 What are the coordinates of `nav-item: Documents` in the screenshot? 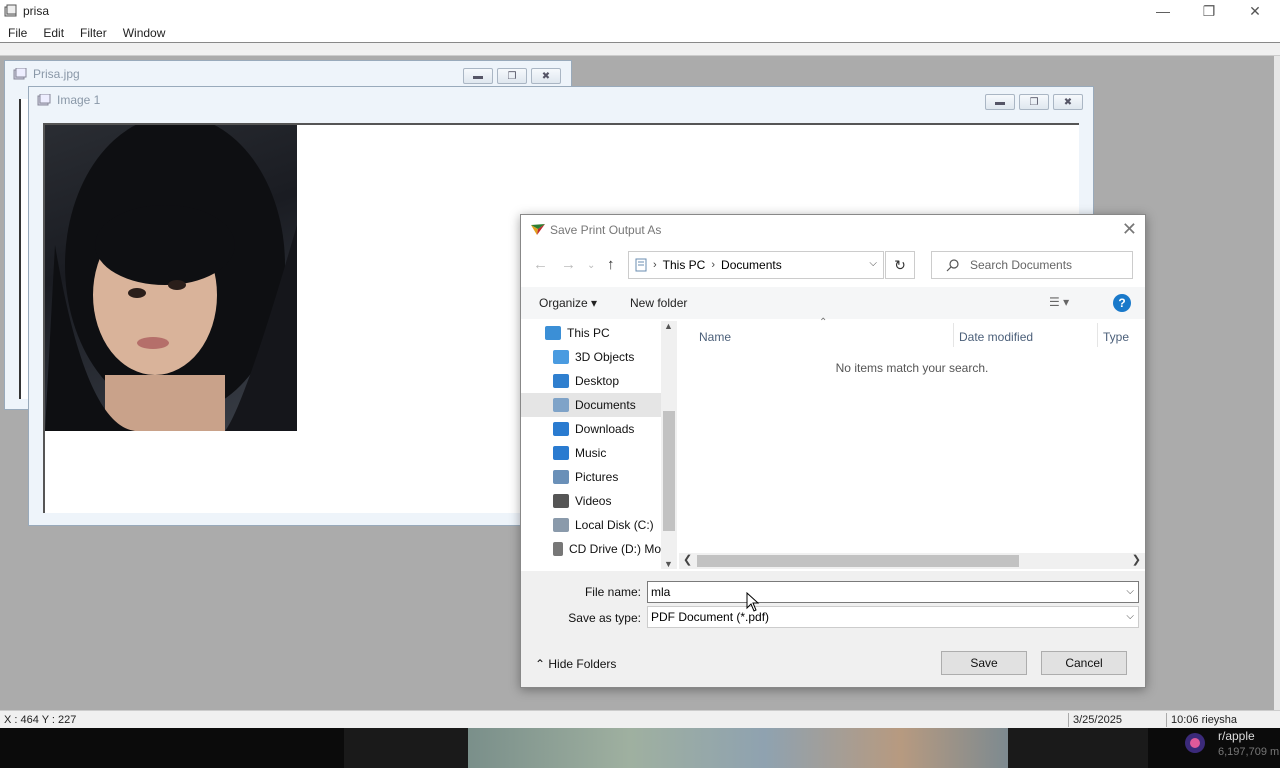 It's located at (591, 405).